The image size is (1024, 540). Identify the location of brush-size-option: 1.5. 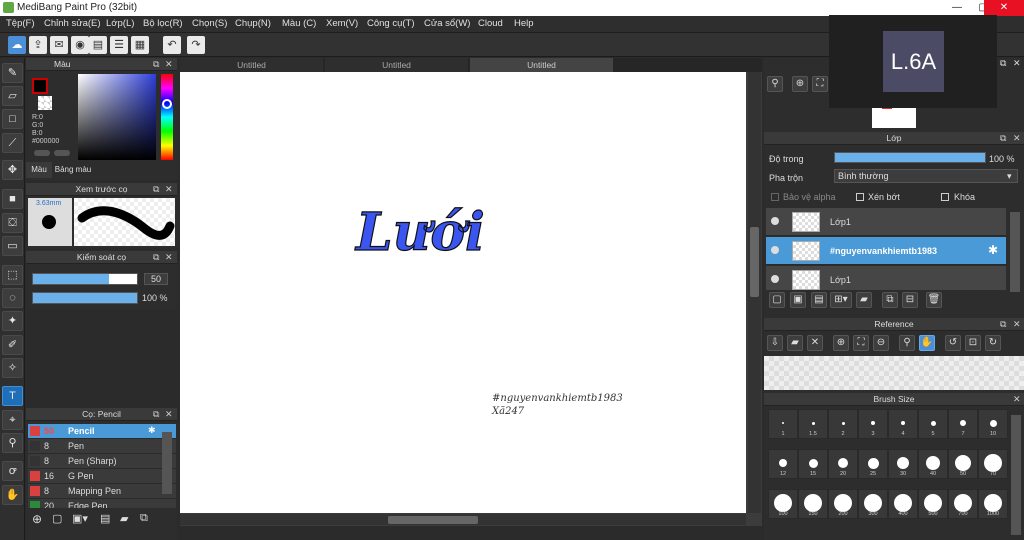
(813, 424).